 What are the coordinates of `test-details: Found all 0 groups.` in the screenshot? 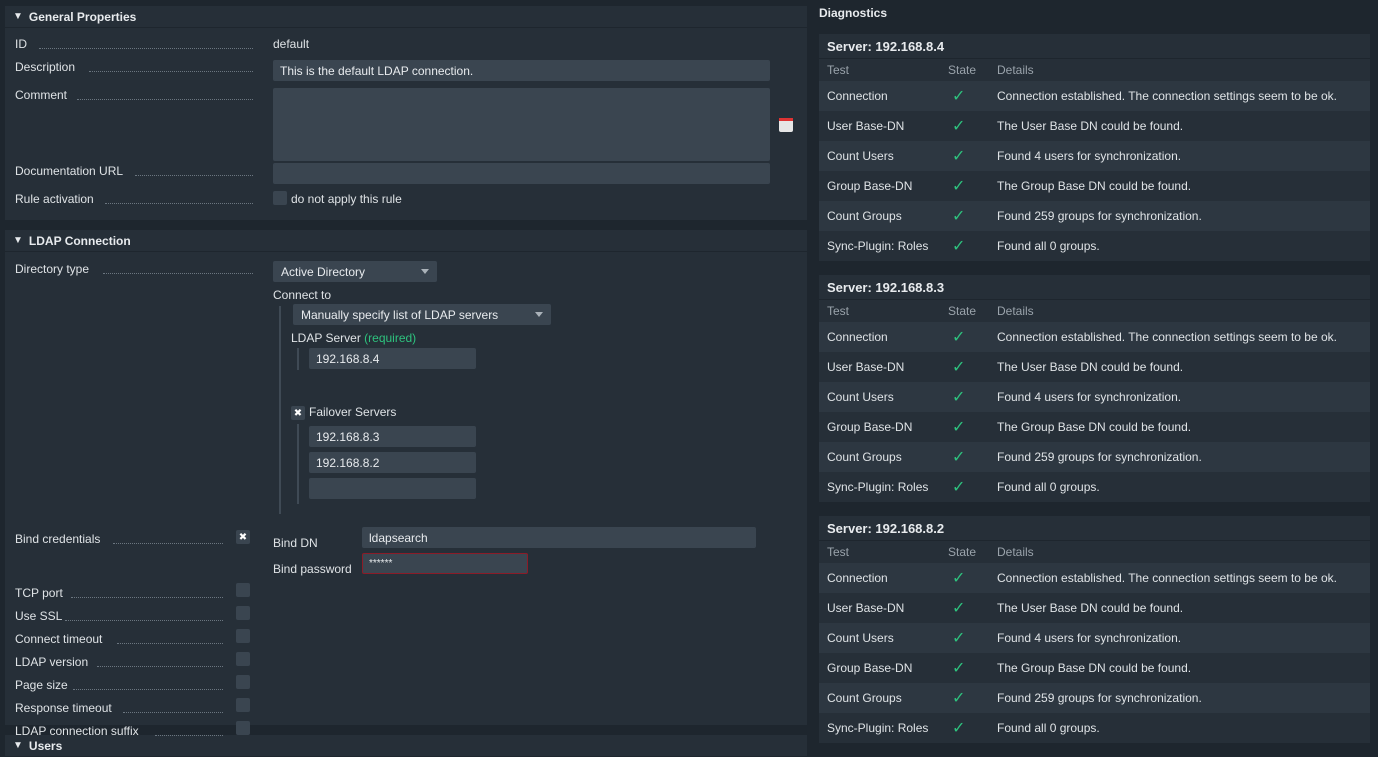 It's located at (1179, 487).